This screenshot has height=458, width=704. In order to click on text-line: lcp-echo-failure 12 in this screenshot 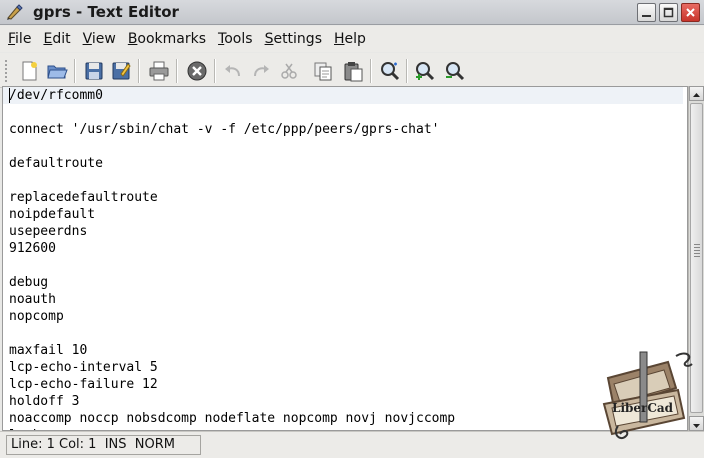, I will do `click(346, 384)`.